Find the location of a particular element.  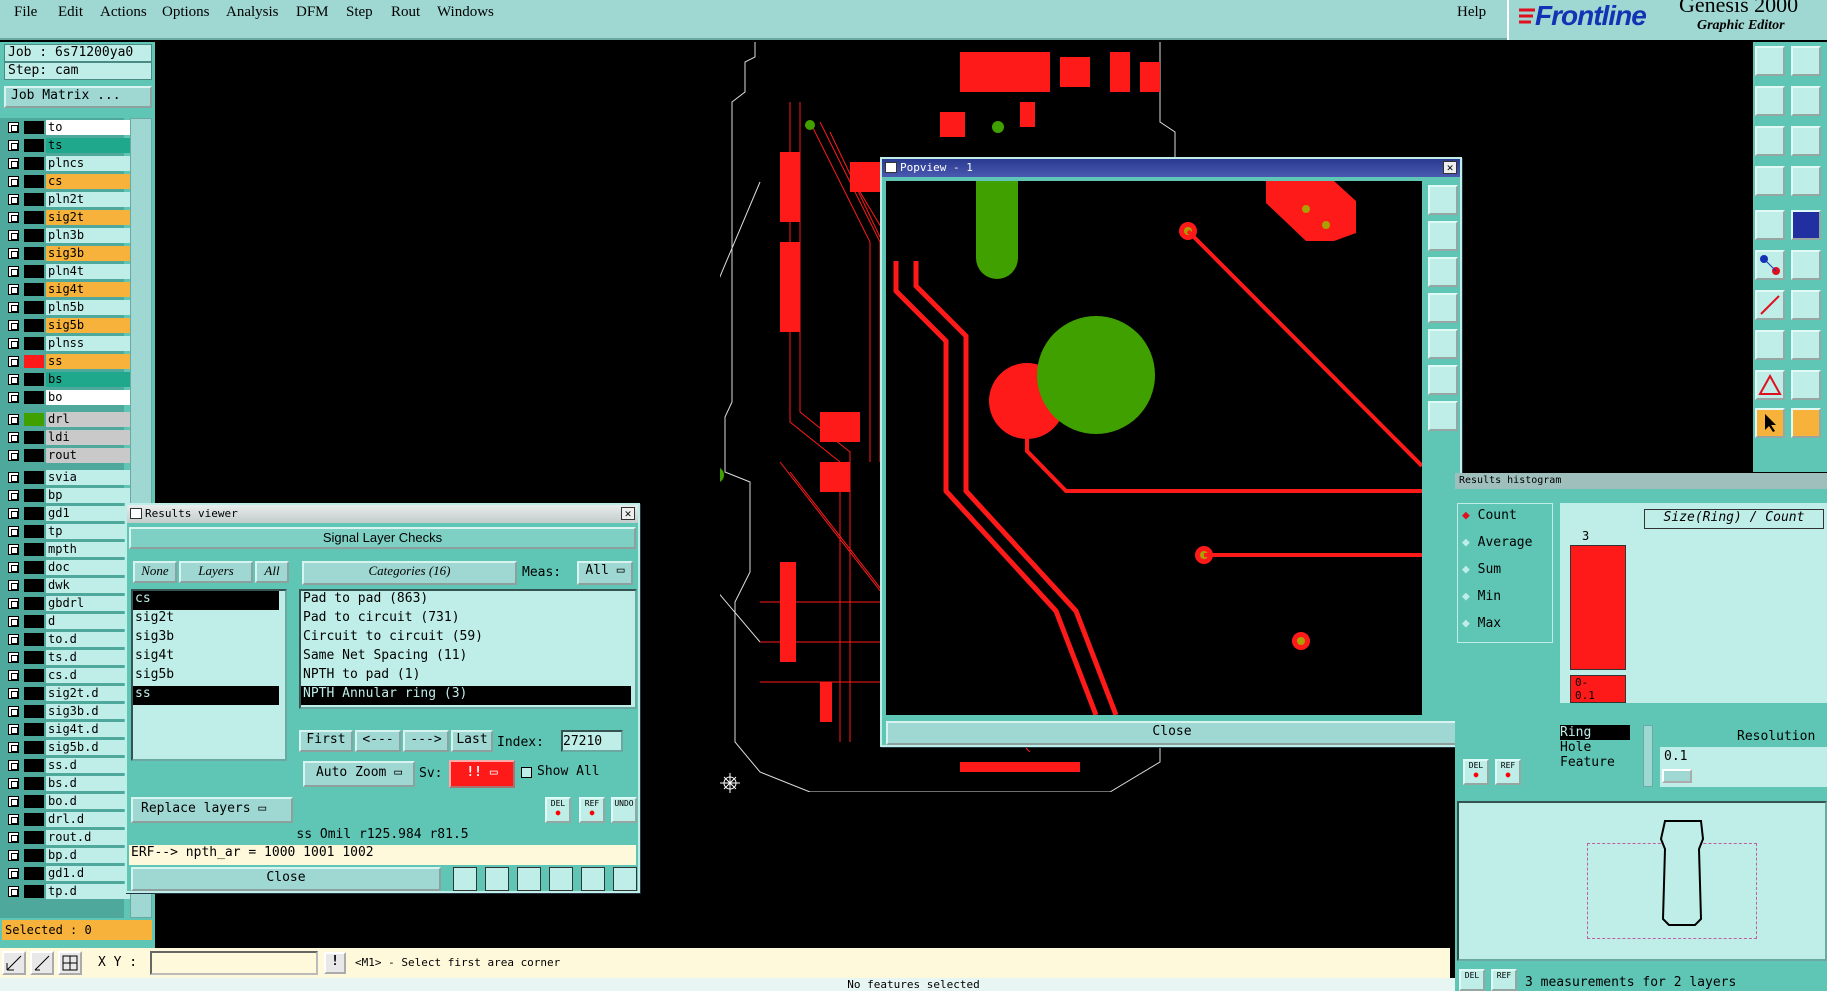

select-arrow-icon is located at coordinates (1770, 423).